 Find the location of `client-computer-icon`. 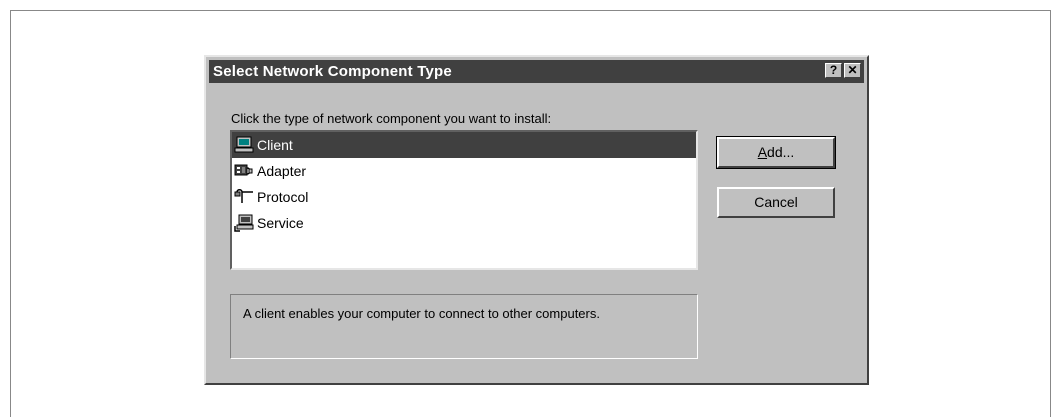

client-computer-icon is located at coordinates (244, 144).